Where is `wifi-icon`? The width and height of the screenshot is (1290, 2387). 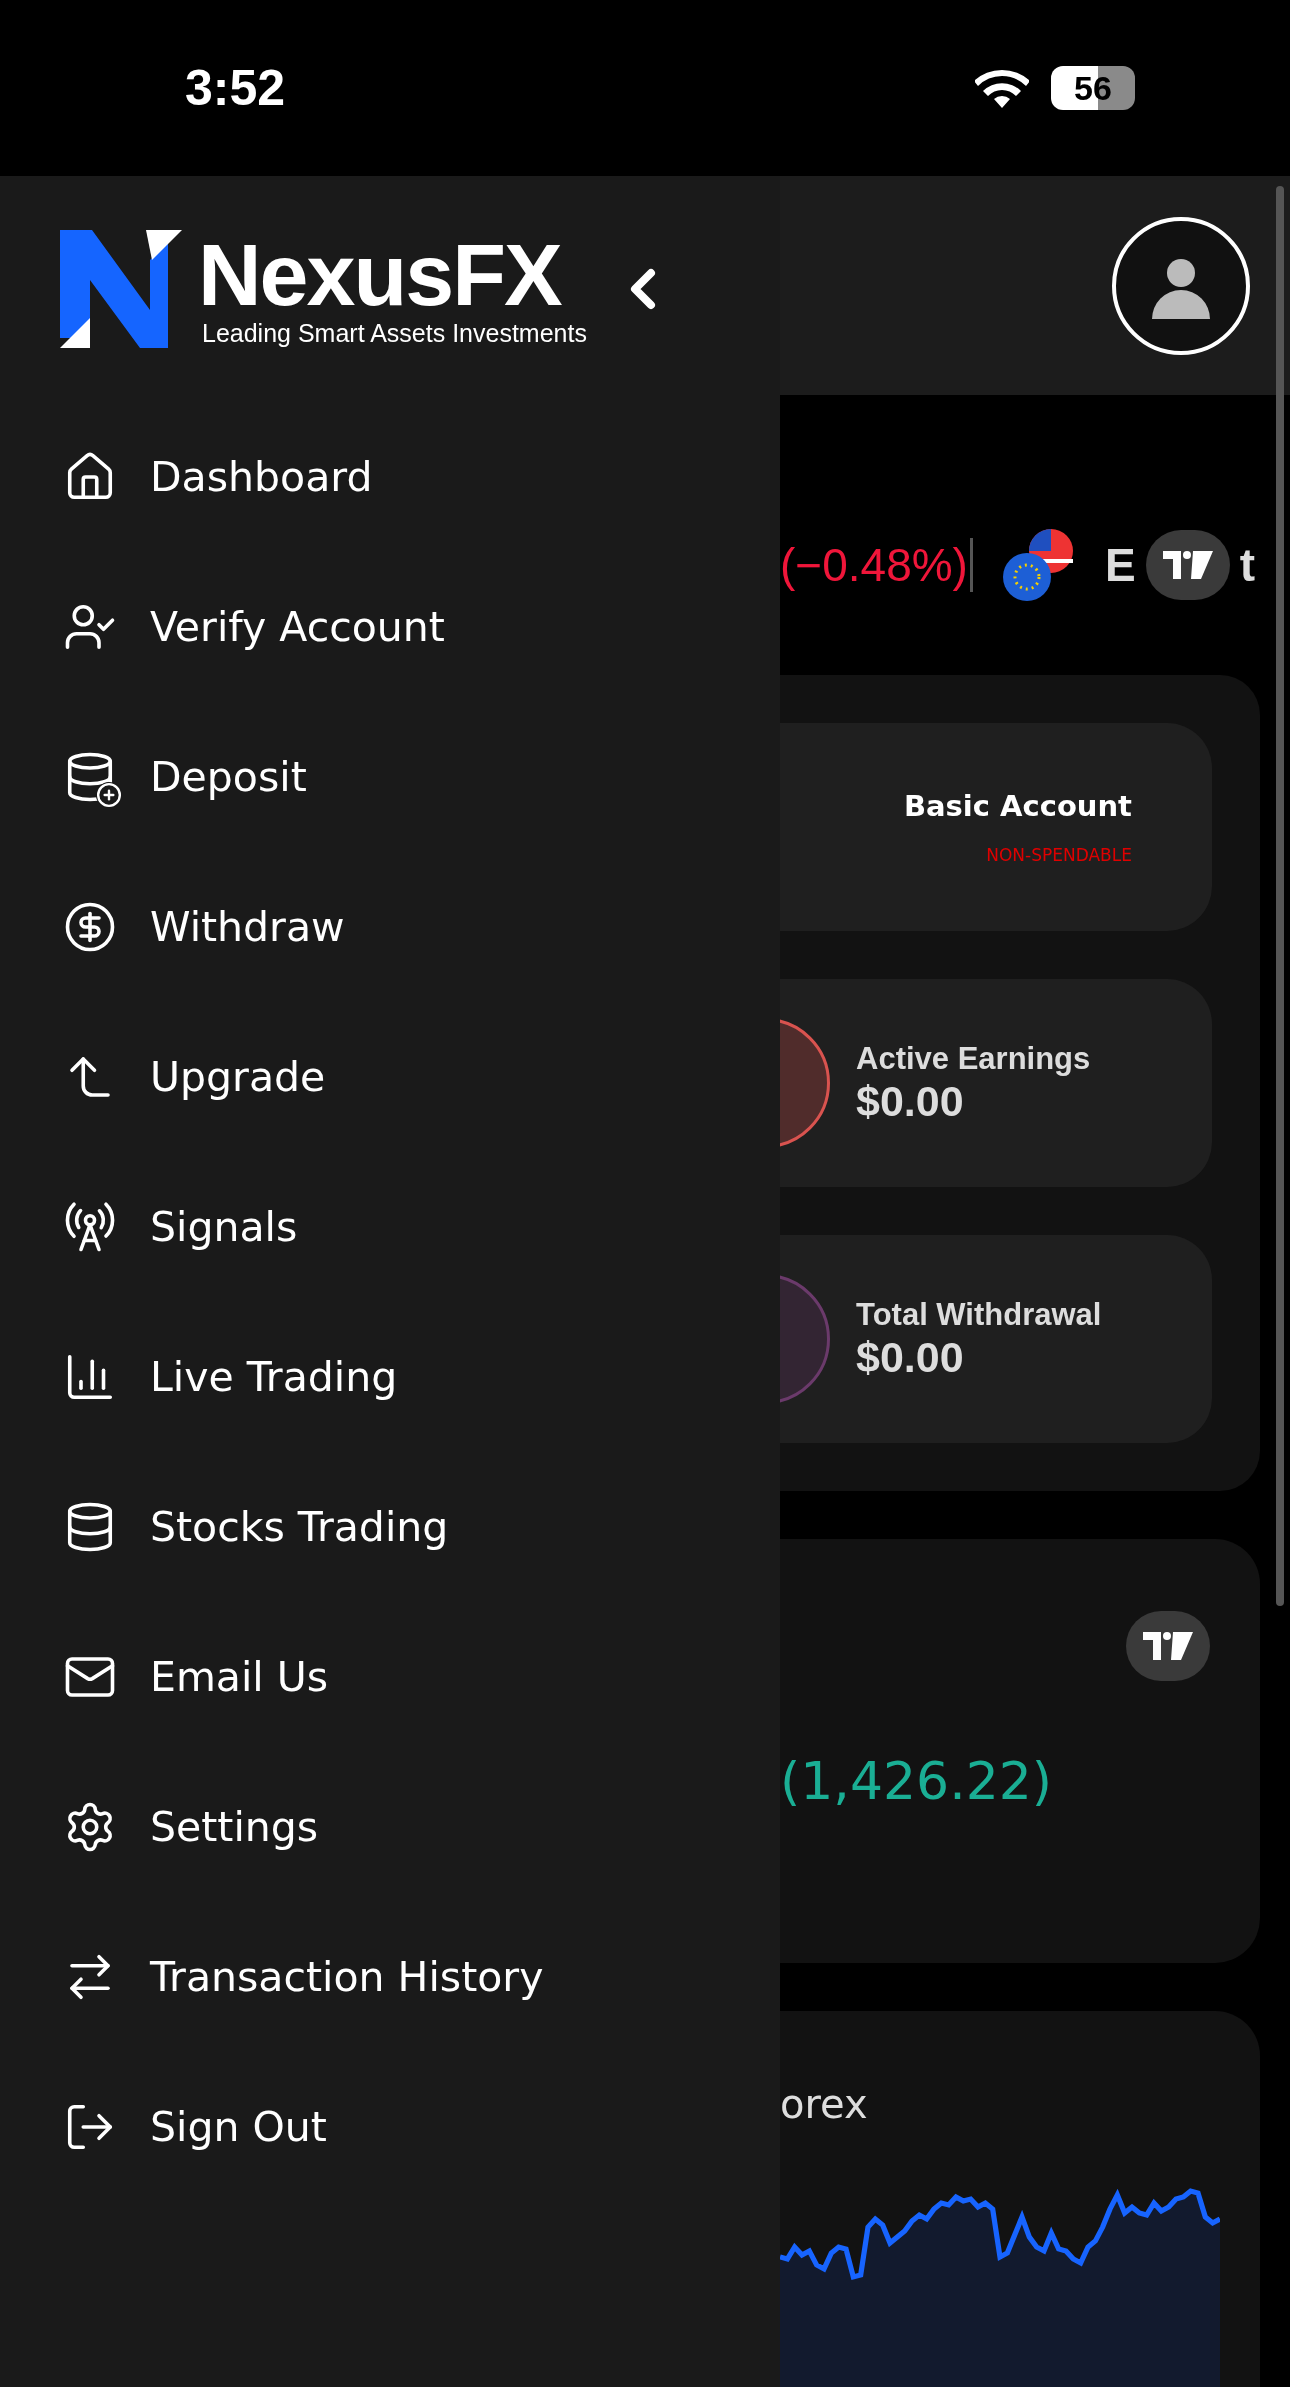
wifi-icon is located at coordinates (1002, 88).